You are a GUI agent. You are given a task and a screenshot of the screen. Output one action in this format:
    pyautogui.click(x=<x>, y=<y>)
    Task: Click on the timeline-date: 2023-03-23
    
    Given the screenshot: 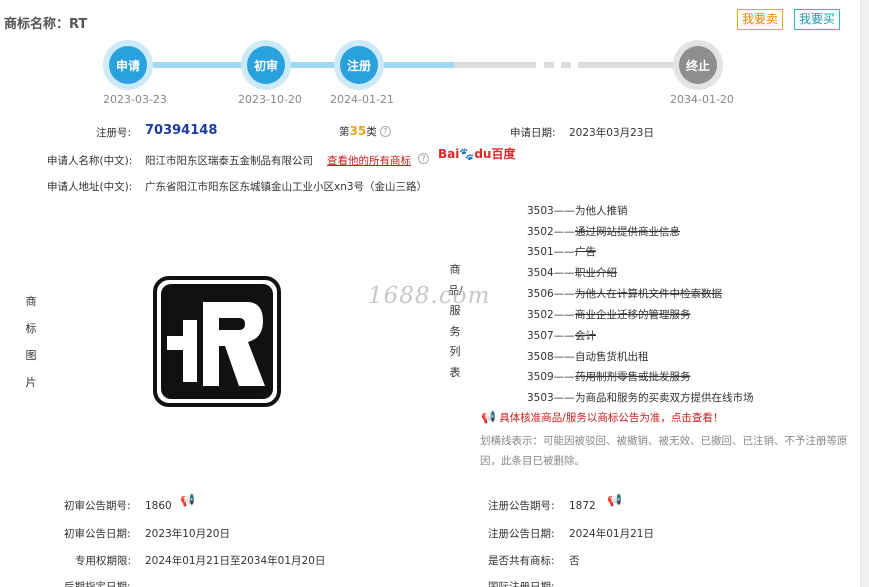 What is the action you would take?
    pyautogui.click(x=135, y=99)
    